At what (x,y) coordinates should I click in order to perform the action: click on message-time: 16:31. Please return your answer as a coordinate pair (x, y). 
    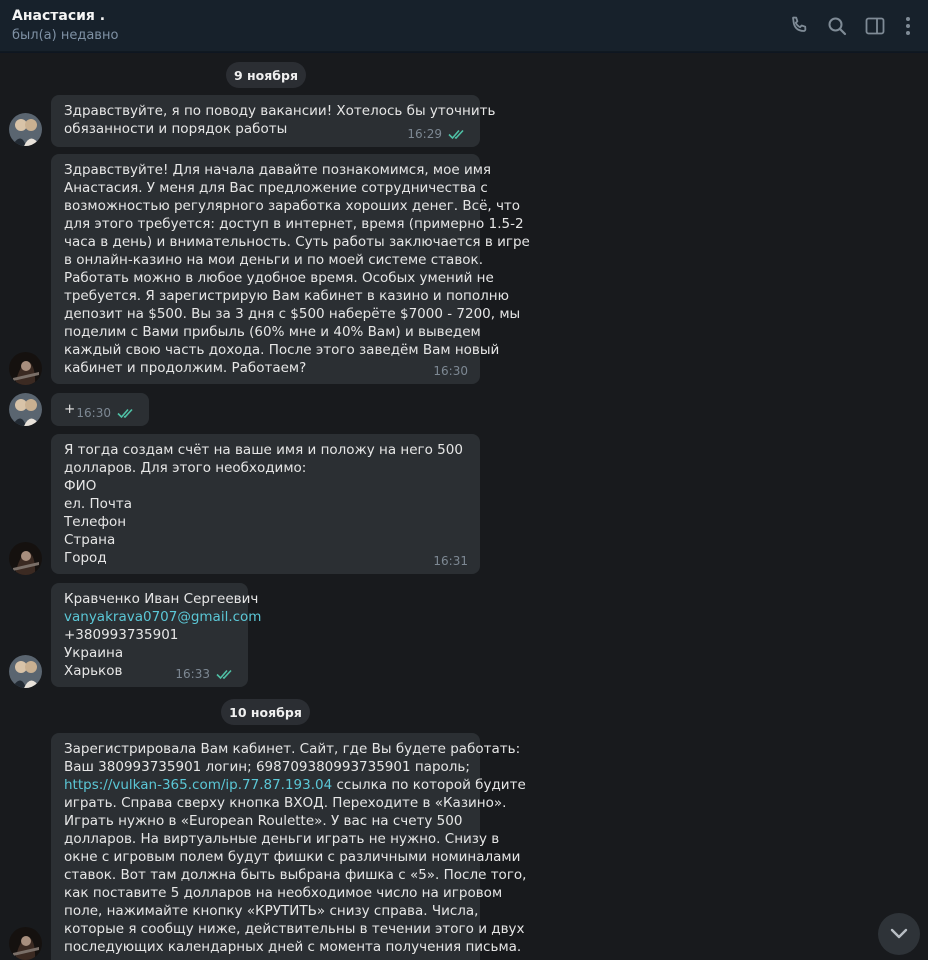
    Looking at the image, I should click on (450, 561).